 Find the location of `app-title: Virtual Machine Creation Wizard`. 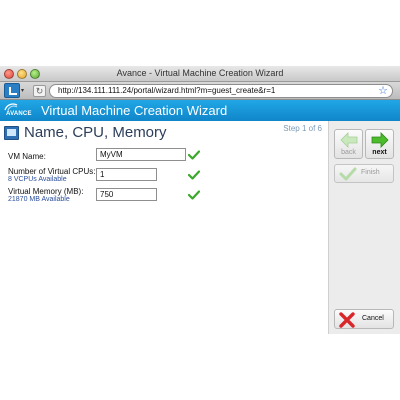

app-title: Virtual Machine Creation Wizard is located at coordinates (134, 110).